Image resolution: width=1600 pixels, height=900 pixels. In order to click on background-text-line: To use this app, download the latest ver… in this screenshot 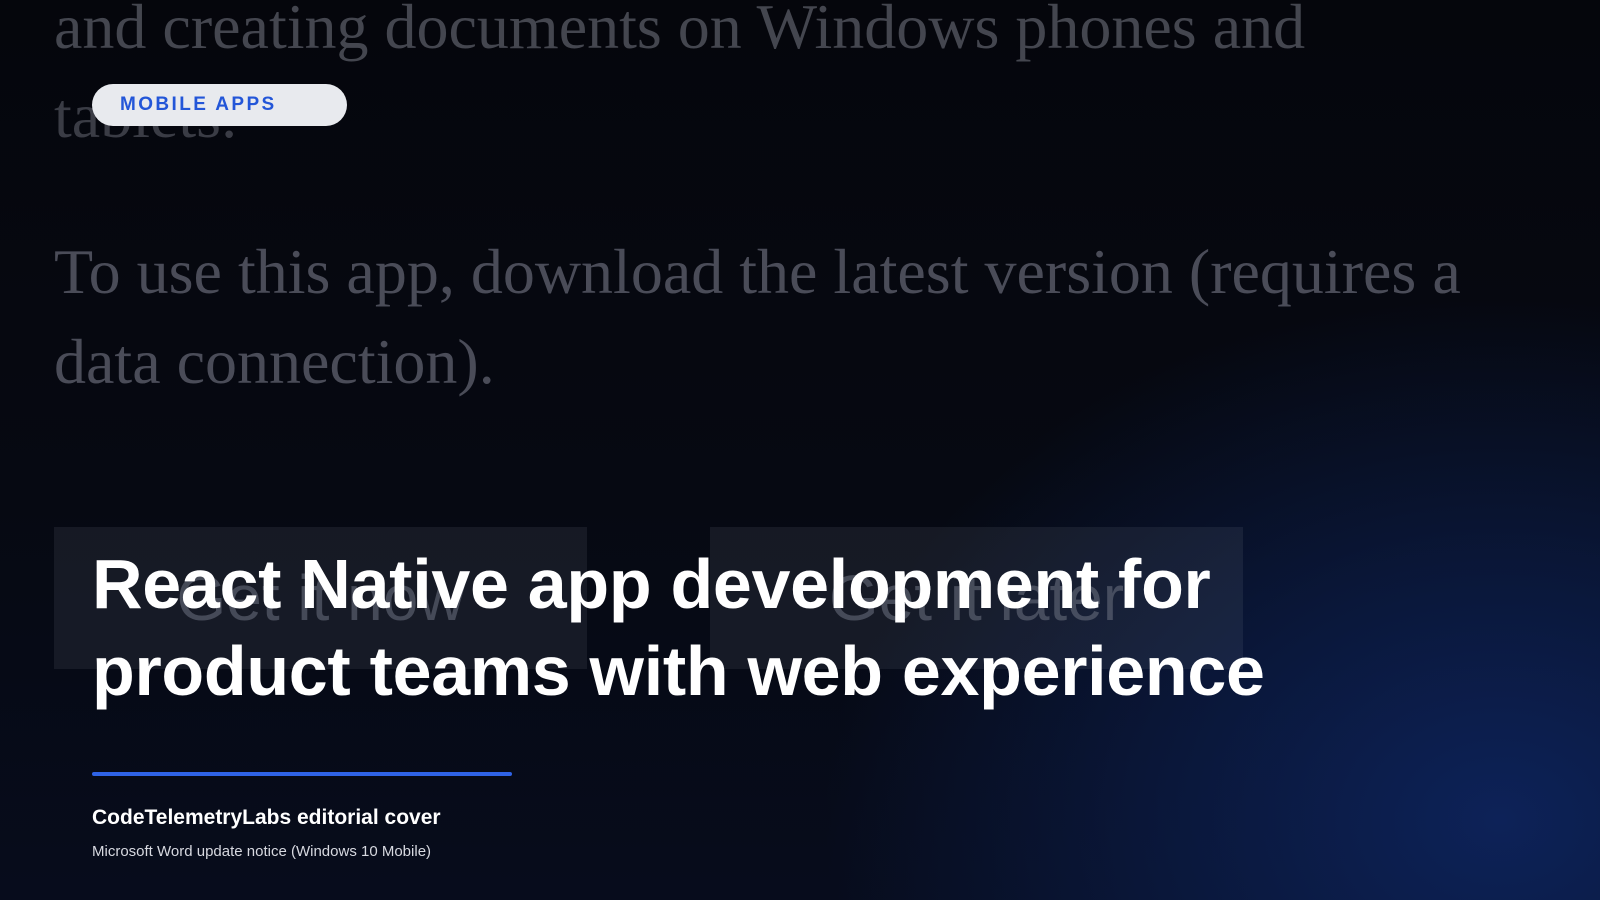, I will do `click(757, 271)`.